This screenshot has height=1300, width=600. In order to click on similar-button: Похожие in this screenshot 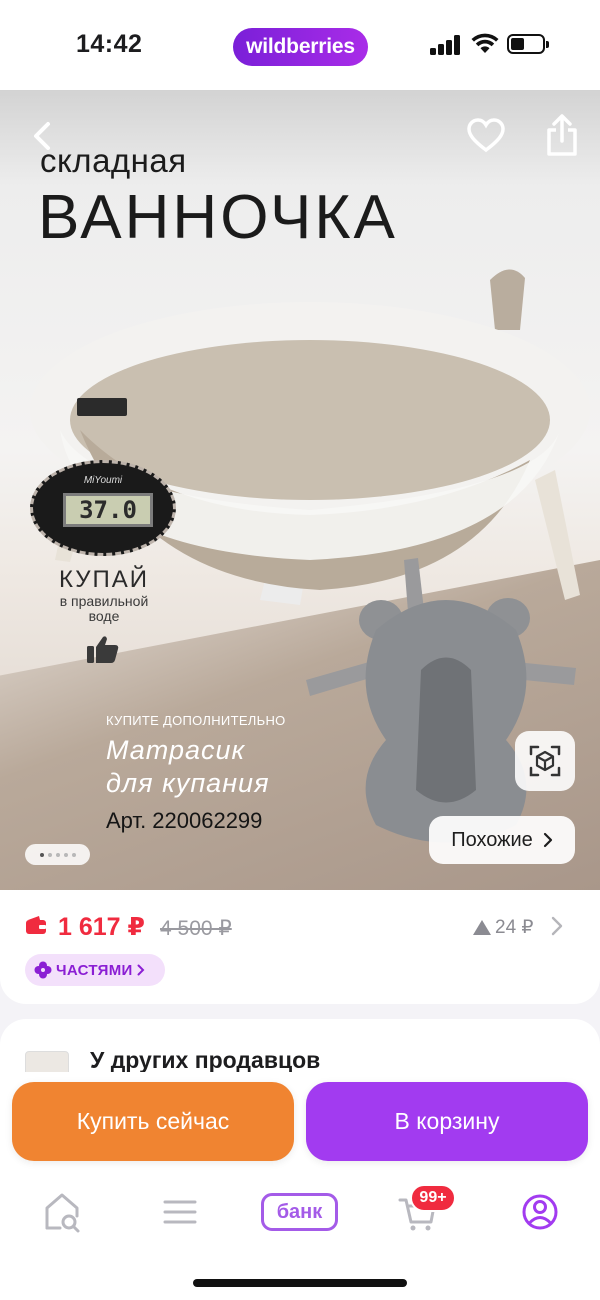, I will do `click(502, 840)`.